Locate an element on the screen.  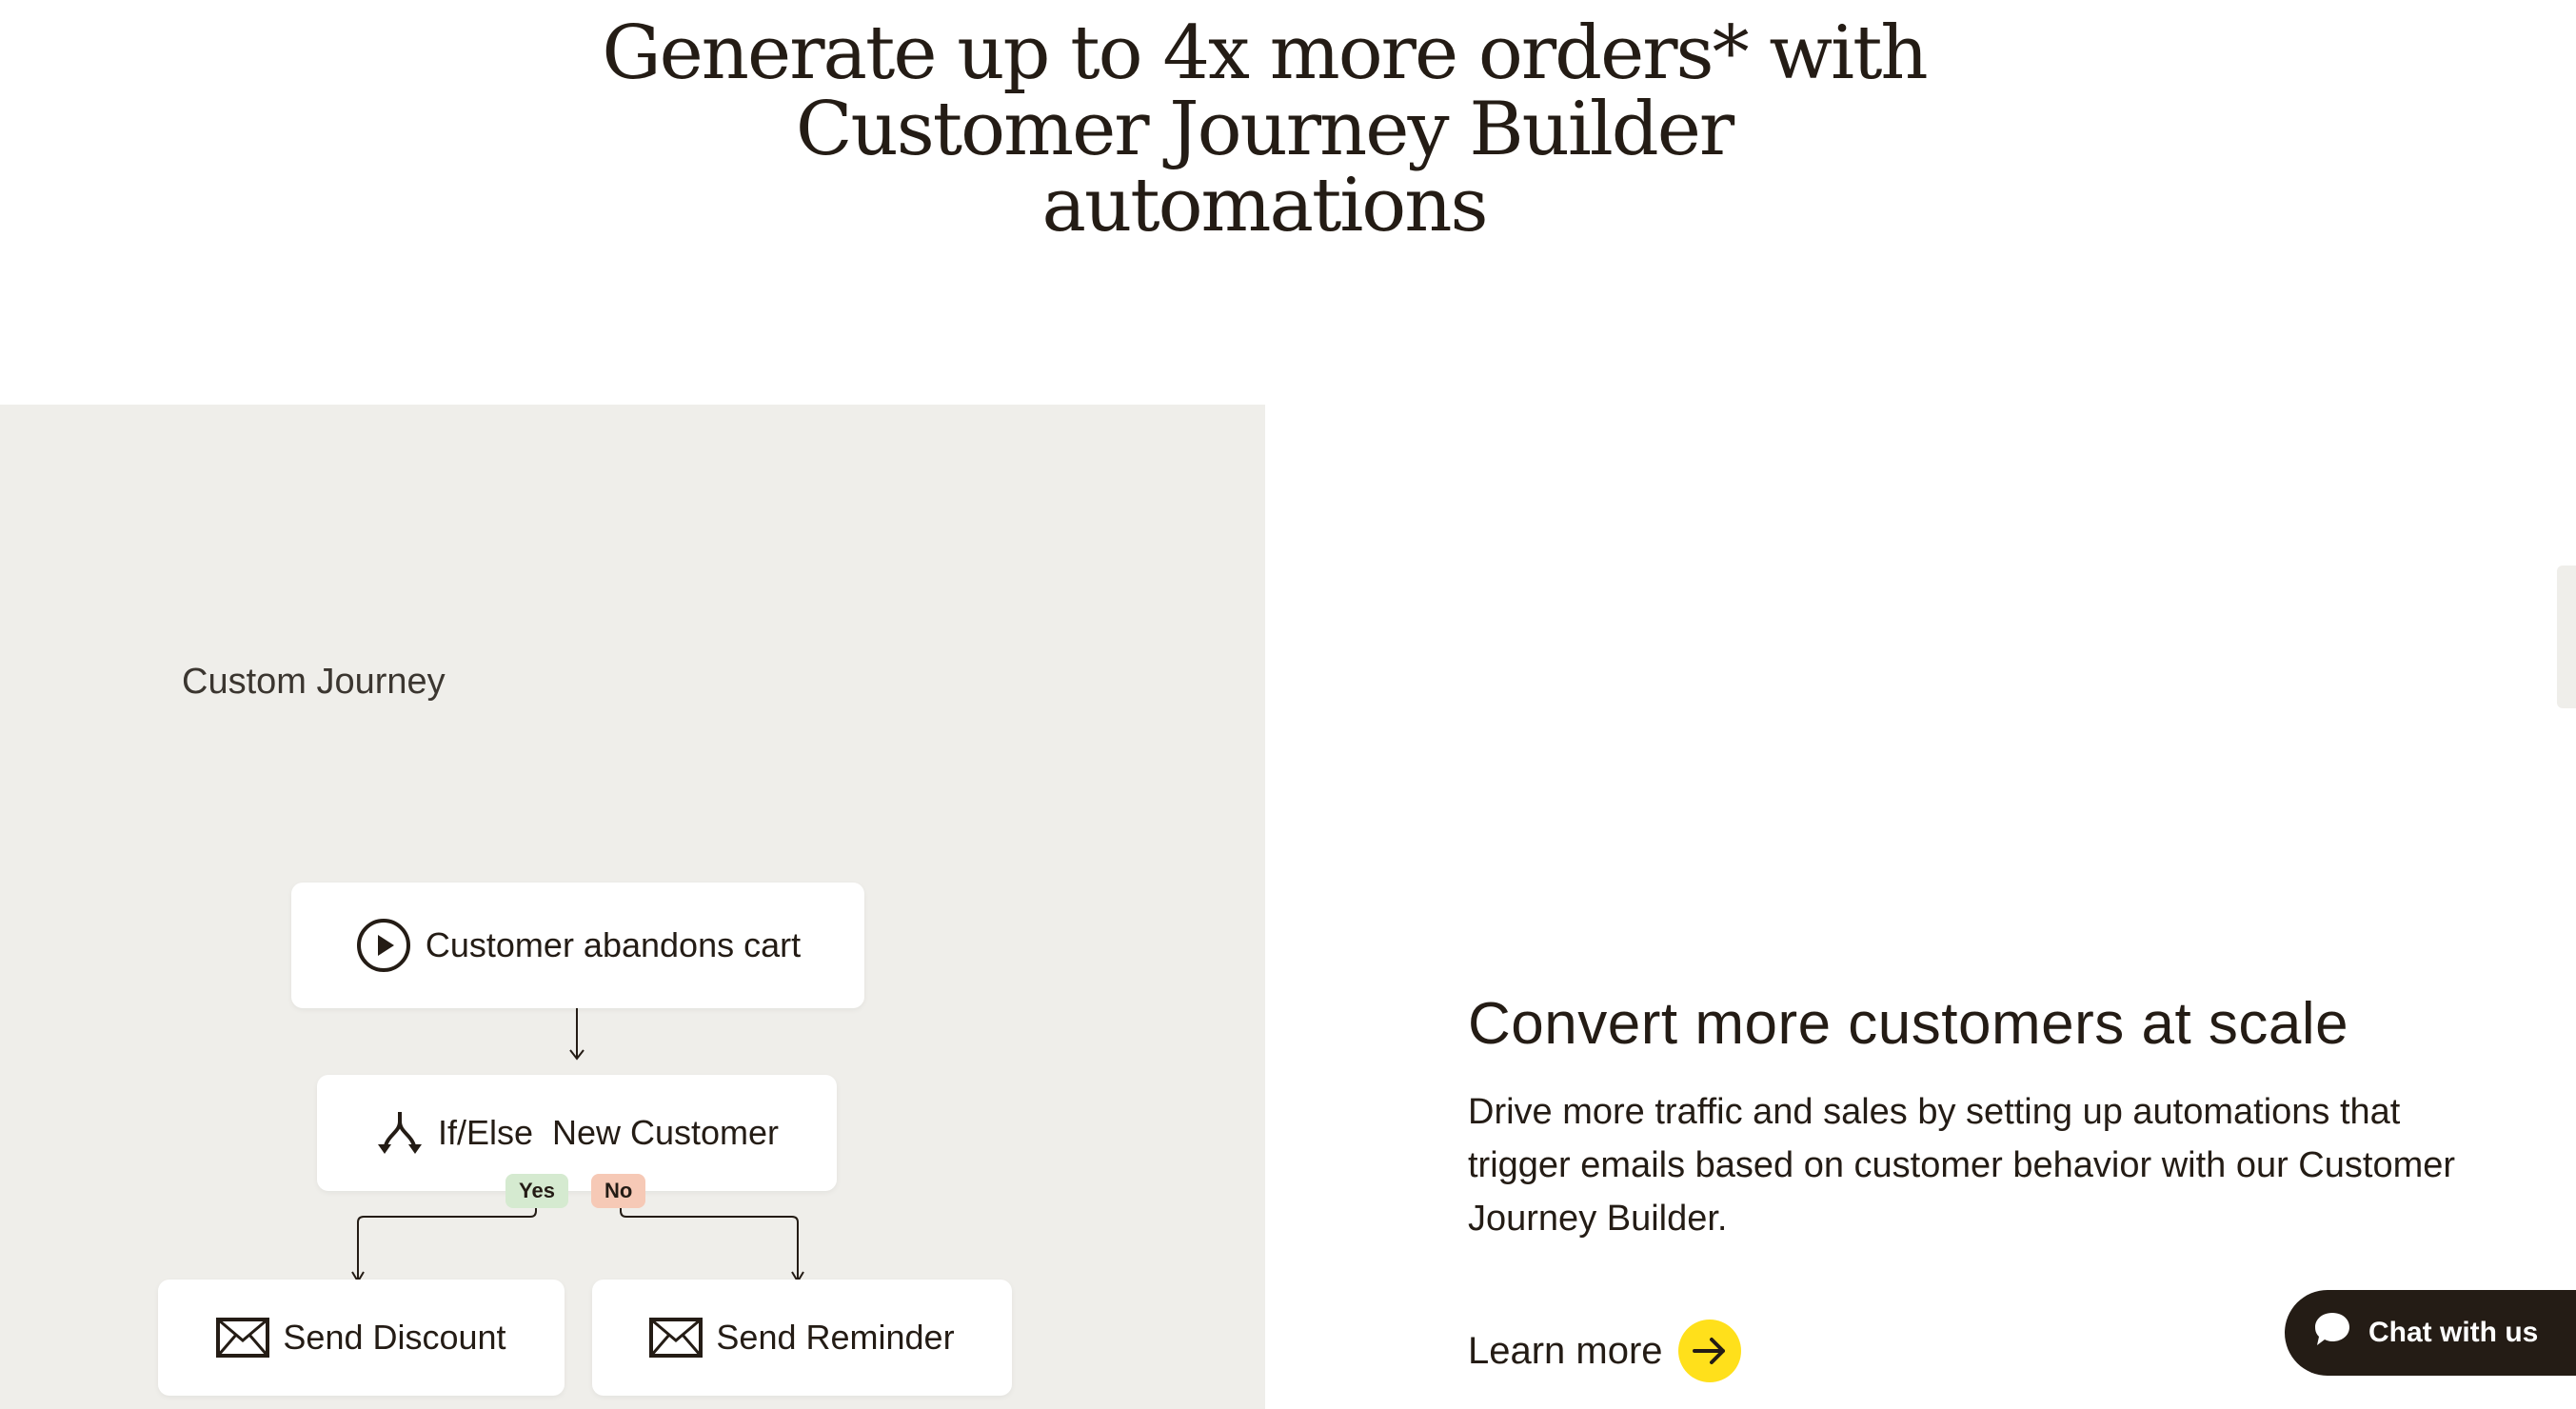
side-feedback-tab is located at coordinates (2566, 637).